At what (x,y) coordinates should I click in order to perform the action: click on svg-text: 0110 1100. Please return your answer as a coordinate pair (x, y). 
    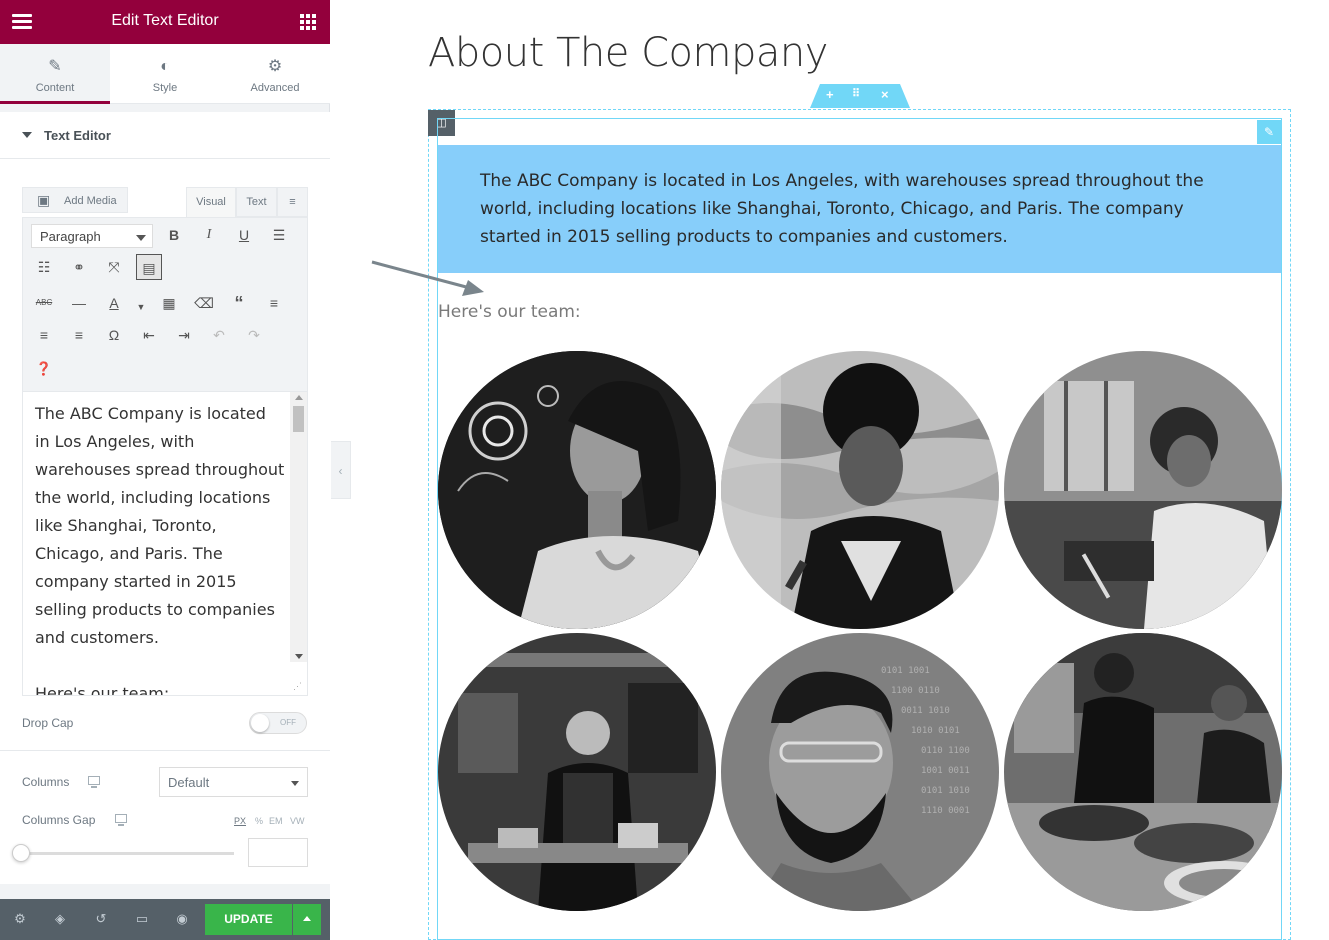
    Looking at the image, I should click on (945, 751).